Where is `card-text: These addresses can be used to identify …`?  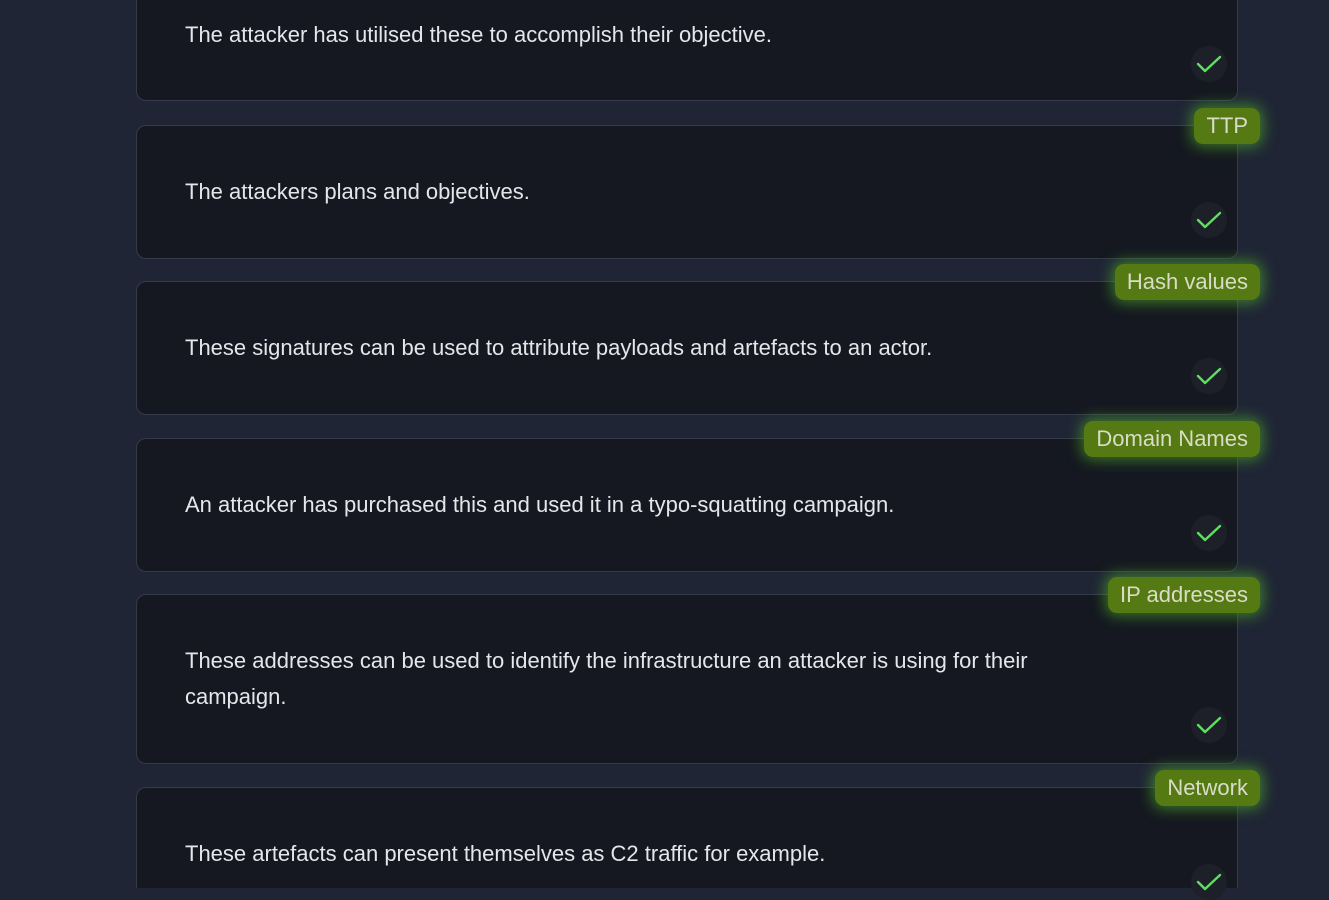
card-text: These addresses can be used to identify … is located at coordinates (606, 678).